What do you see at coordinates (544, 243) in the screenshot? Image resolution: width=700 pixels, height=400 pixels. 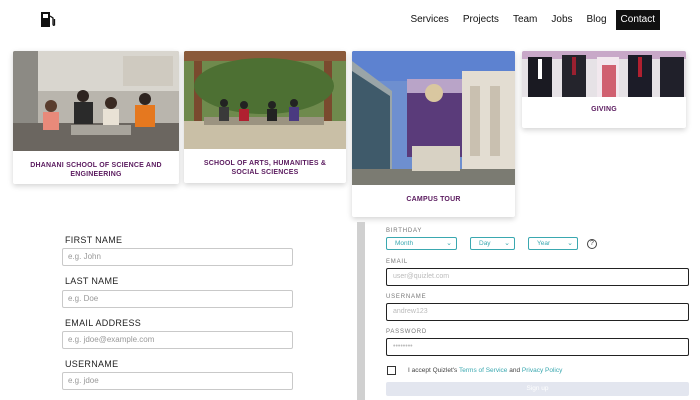 I see `year-value: Year` at bounding box center [544, 243].